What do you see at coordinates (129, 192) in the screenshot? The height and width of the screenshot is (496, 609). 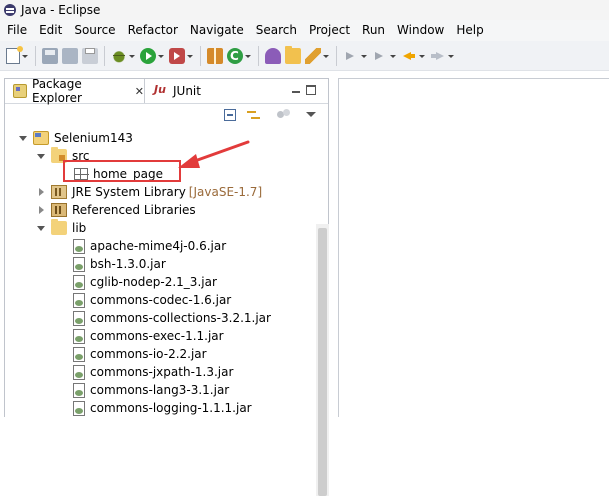 I see `jre-label: JRE System Library` at bounding box center [129, 192].